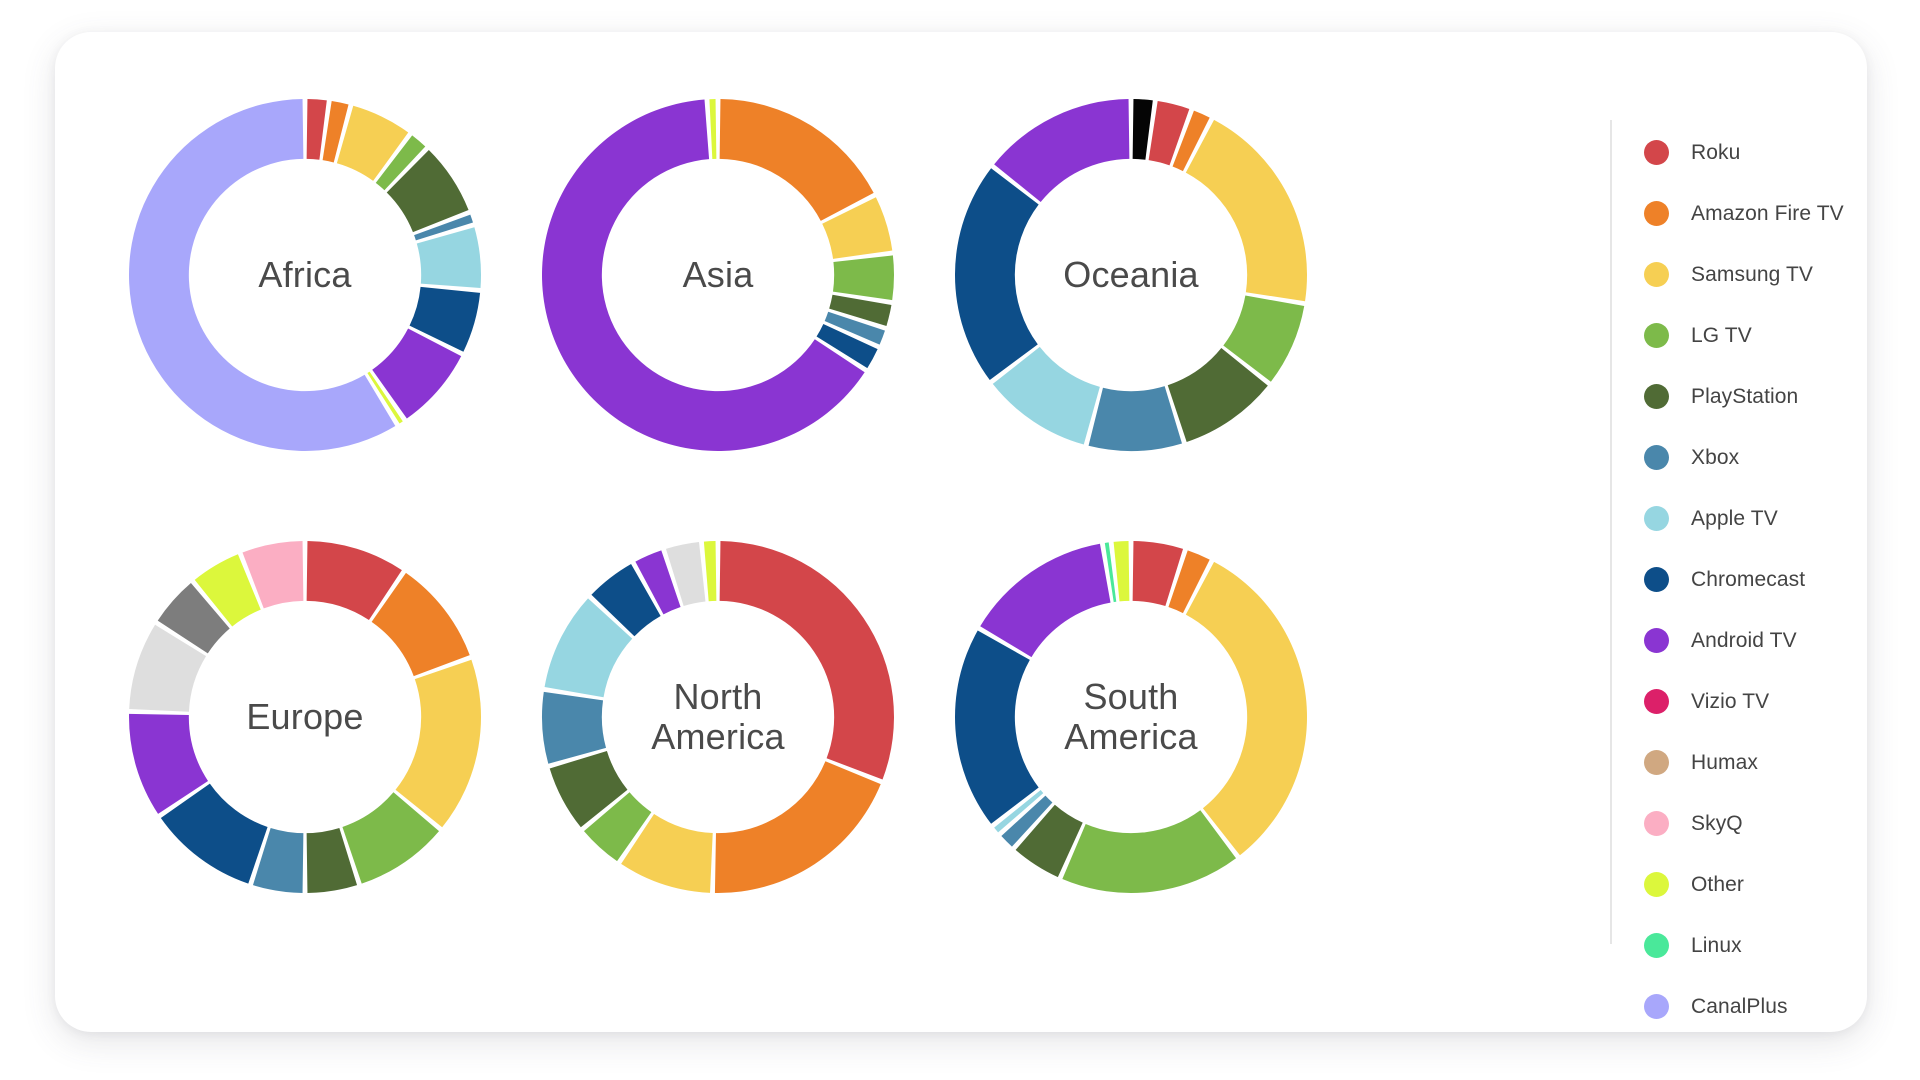 The height and width of the screenshot is (1080, 1920). I want to click on legend-item-label: Roku, so click(1716, 152).